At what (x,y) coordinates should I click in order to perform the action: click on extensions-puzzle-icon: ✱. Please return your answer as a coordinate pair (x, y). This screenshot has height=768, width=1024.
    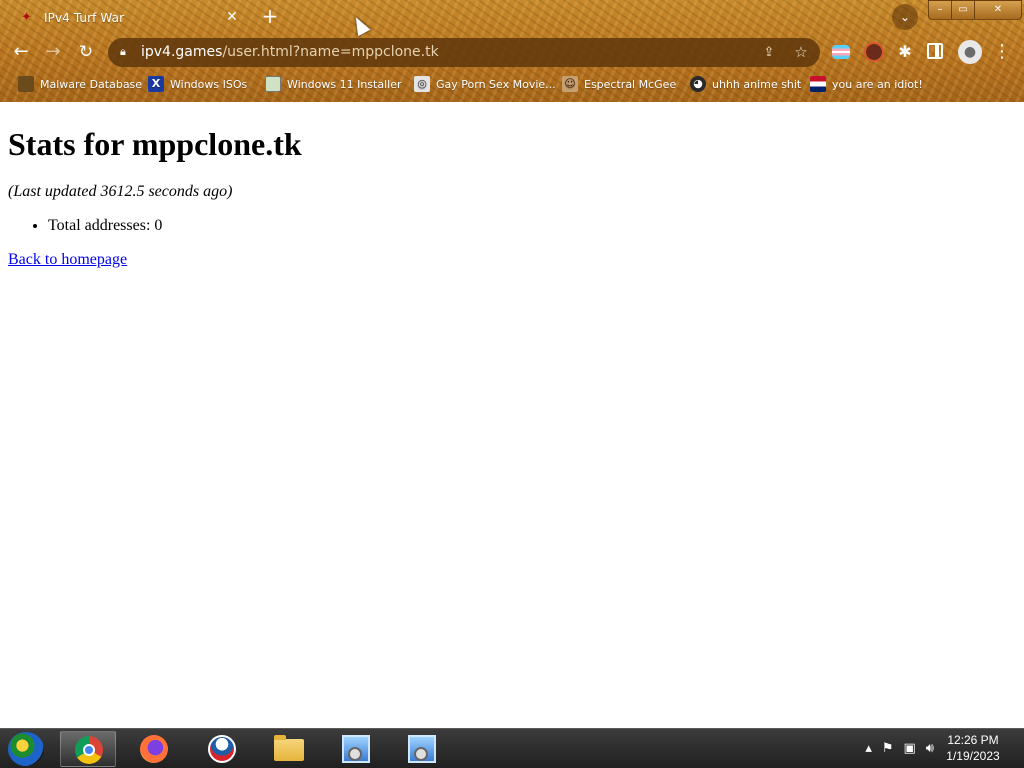
    Looking at the image, I should click on (905, 52).